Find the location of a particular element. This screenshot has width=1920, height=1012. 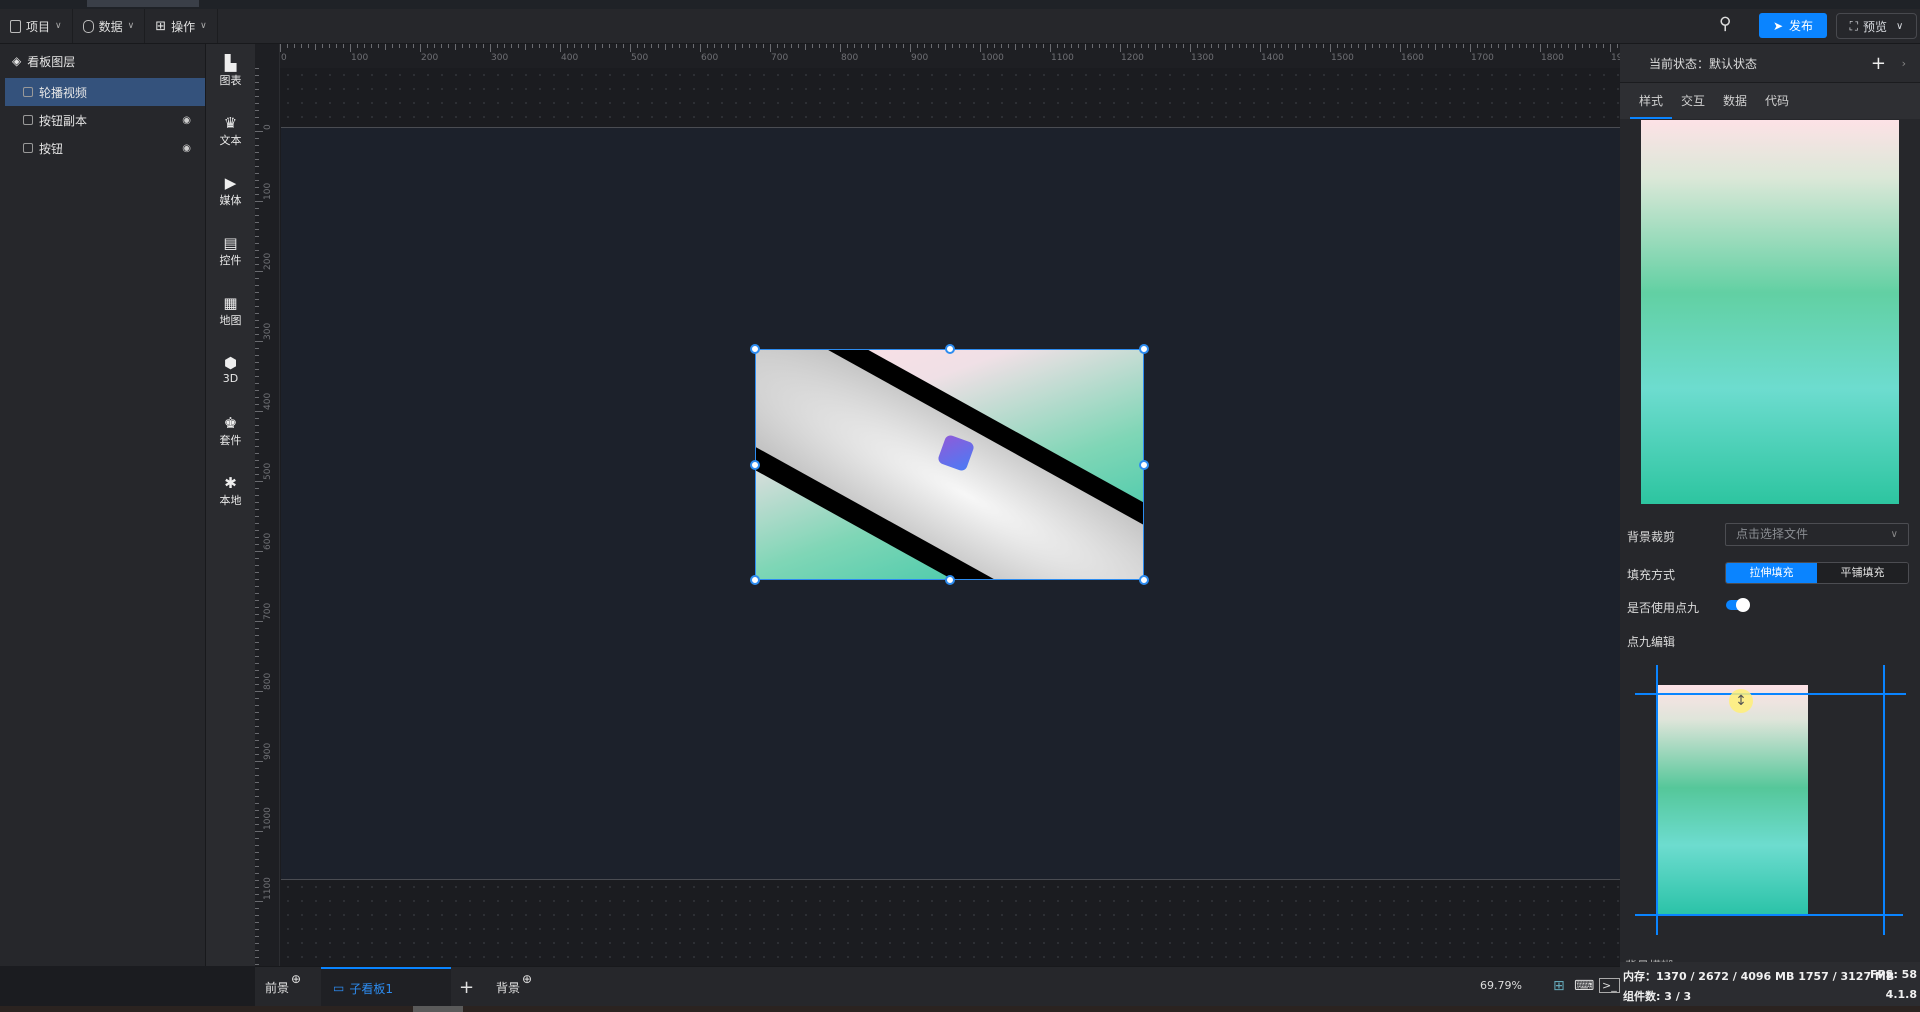

tab-code: 代码 is located at coordinates (1777, 101).